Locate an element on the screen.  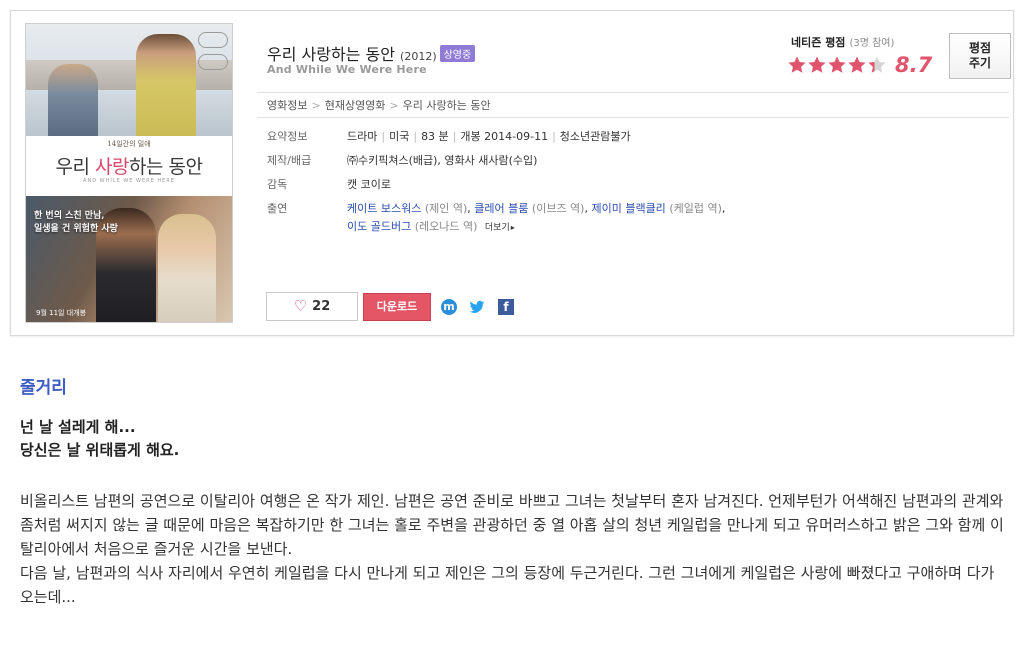
breadcrumb-item: 현재상영영화 is located at coordinates (355, 105).